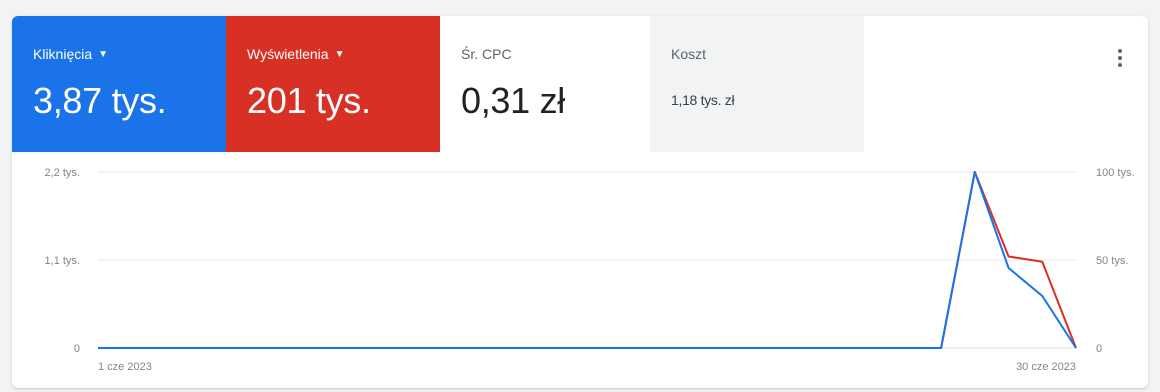 The image size is (1160, 392). I want to click on metric-tile-clicks: Kliknięcia ▼ 3,87 tys., so click(119, 84).